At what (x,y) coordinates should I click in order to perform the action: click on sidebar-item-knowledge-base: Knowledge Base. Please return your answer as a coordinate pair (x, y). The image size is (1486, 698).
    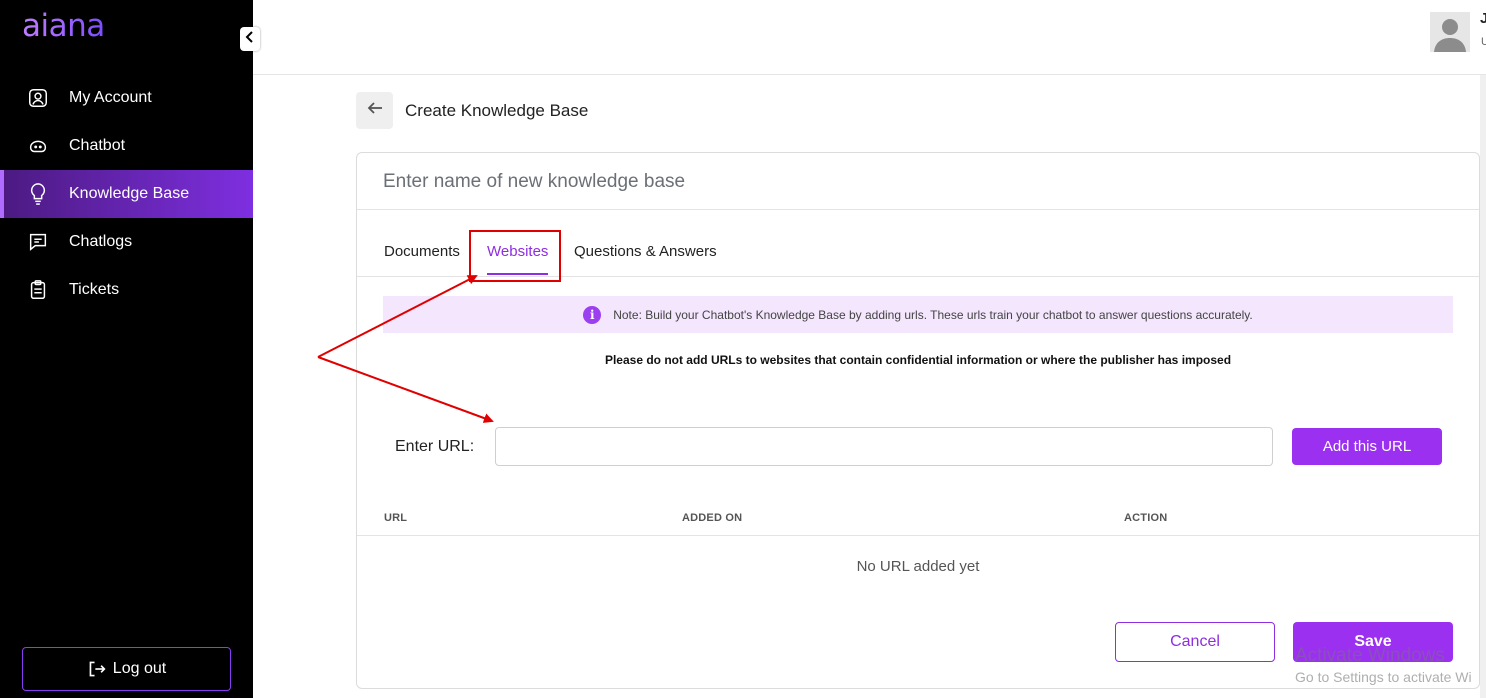
    Looking at the image, I should click on (126, 194).